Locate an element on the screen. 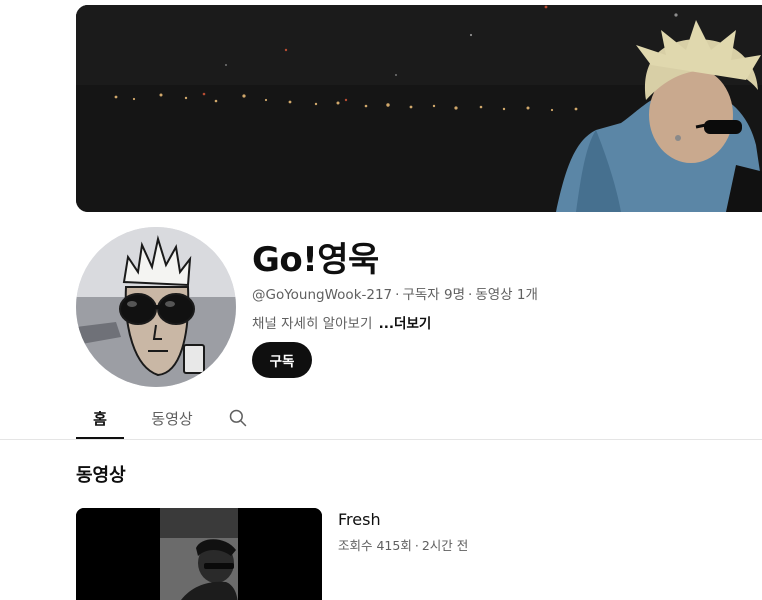 This screenshot has width=762, height=600. video-thumbnail is located at coordinates (199, 554).